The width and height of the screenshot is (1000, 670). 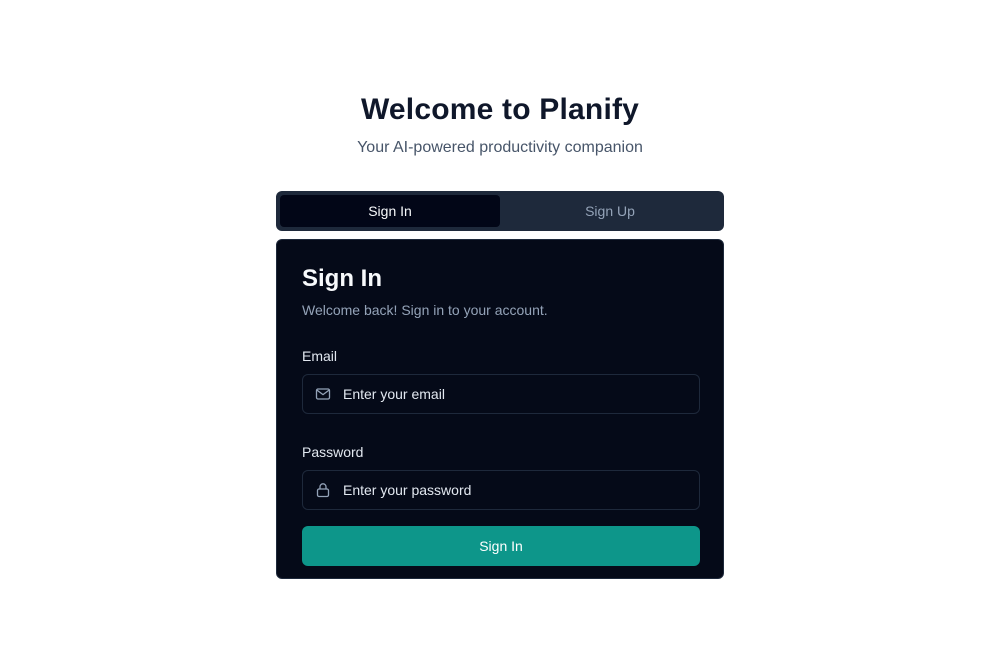 I want to click on auth-tabs: Sign In Sign Up, so click(x=500, y=211).